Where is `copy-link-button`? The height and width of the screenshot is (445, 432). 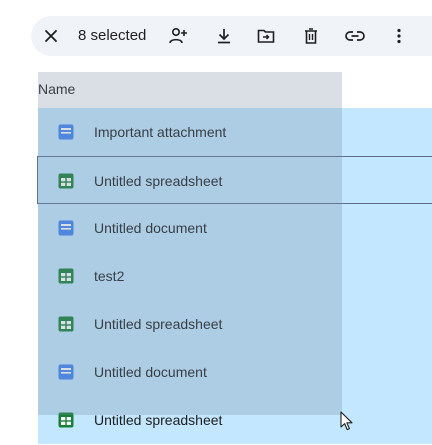 copy-link-button is located at coordinates (355, 36).